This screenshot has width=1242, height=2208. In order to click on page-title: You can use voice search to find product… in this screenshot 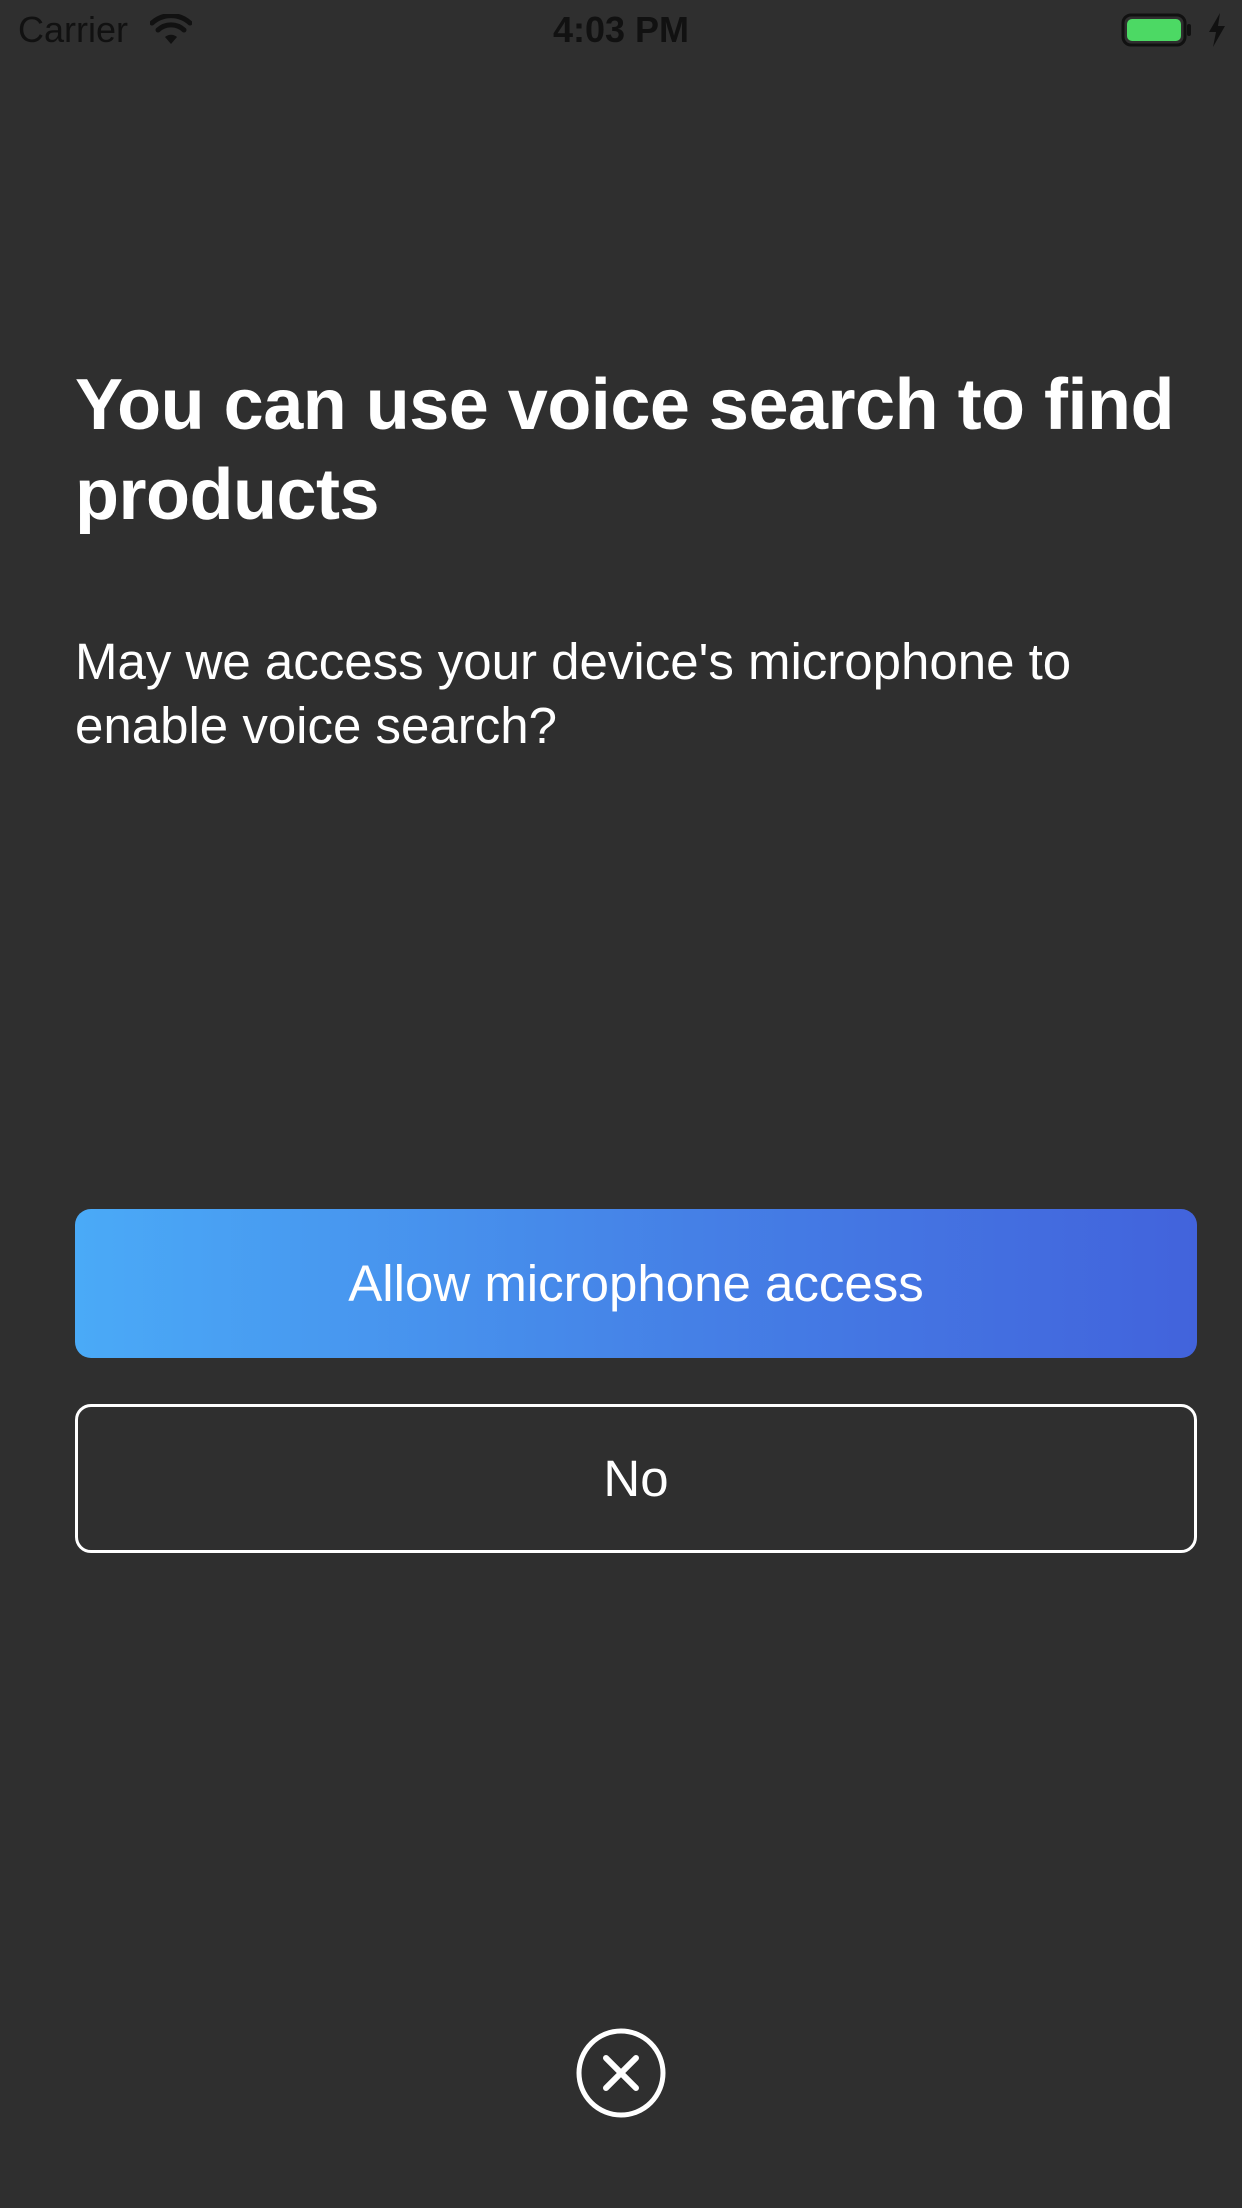, I will do `click(624, 450)`.